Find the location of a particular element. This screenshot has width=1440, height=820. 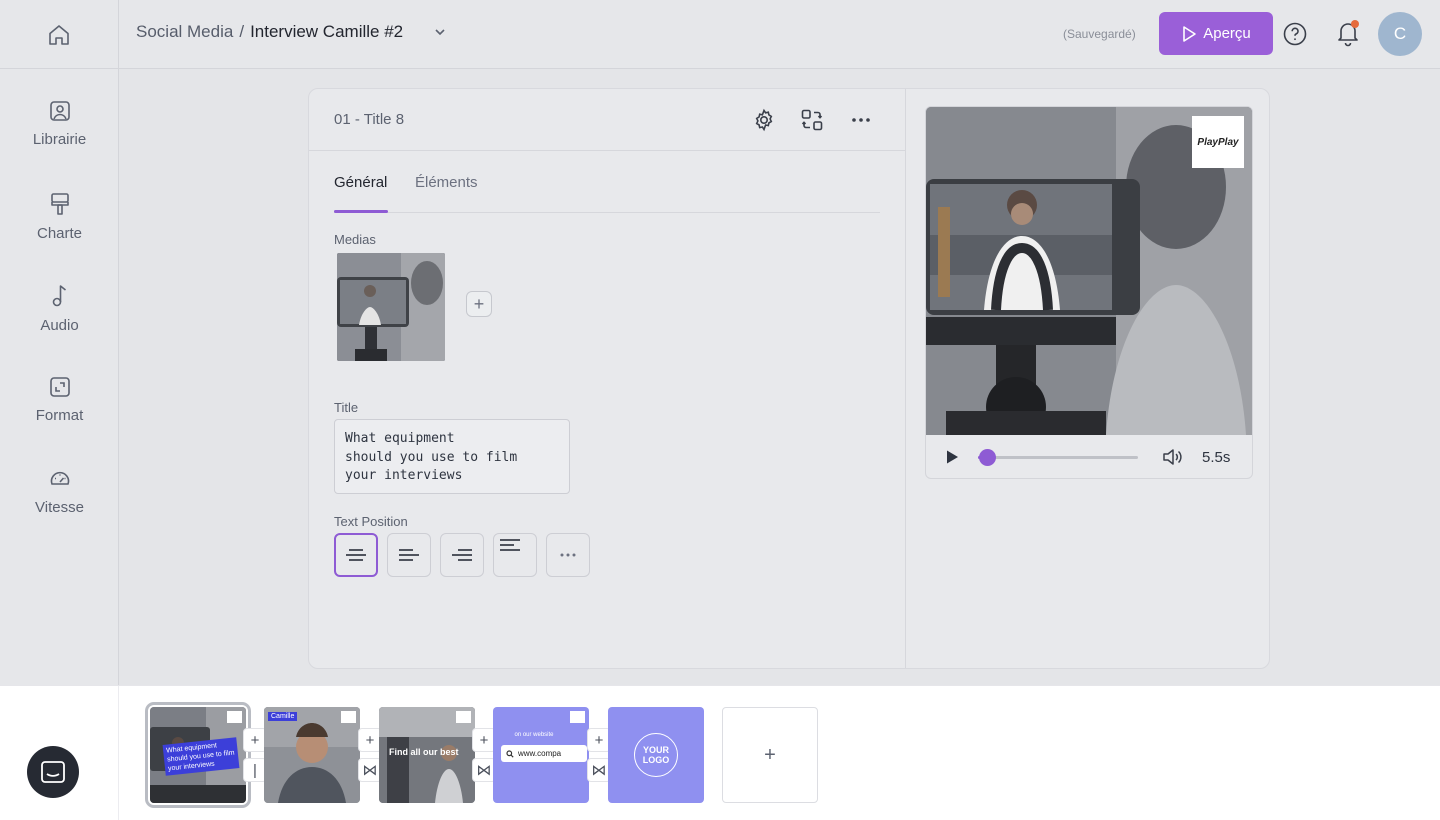

gear-icon is located at coordinates (764, 120).